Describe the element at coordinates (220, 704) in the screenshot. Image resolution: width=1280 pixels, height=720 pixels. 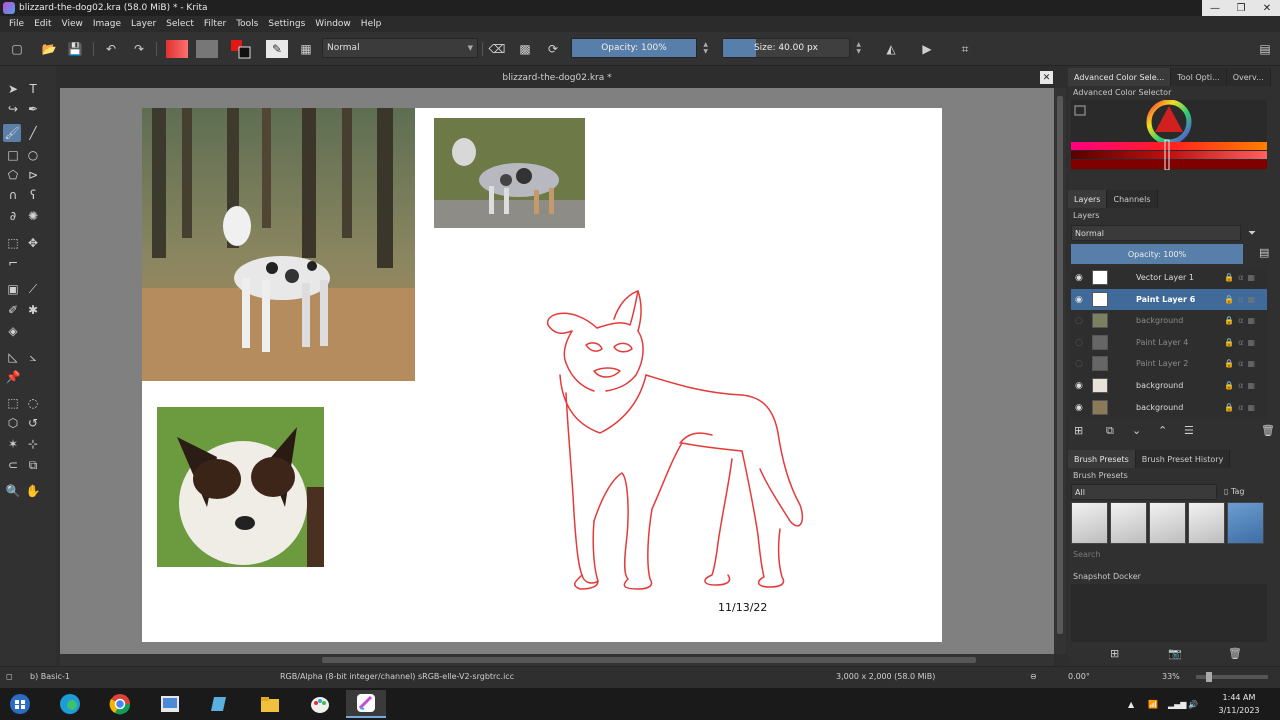
I see `notes-app-icon` at that location.